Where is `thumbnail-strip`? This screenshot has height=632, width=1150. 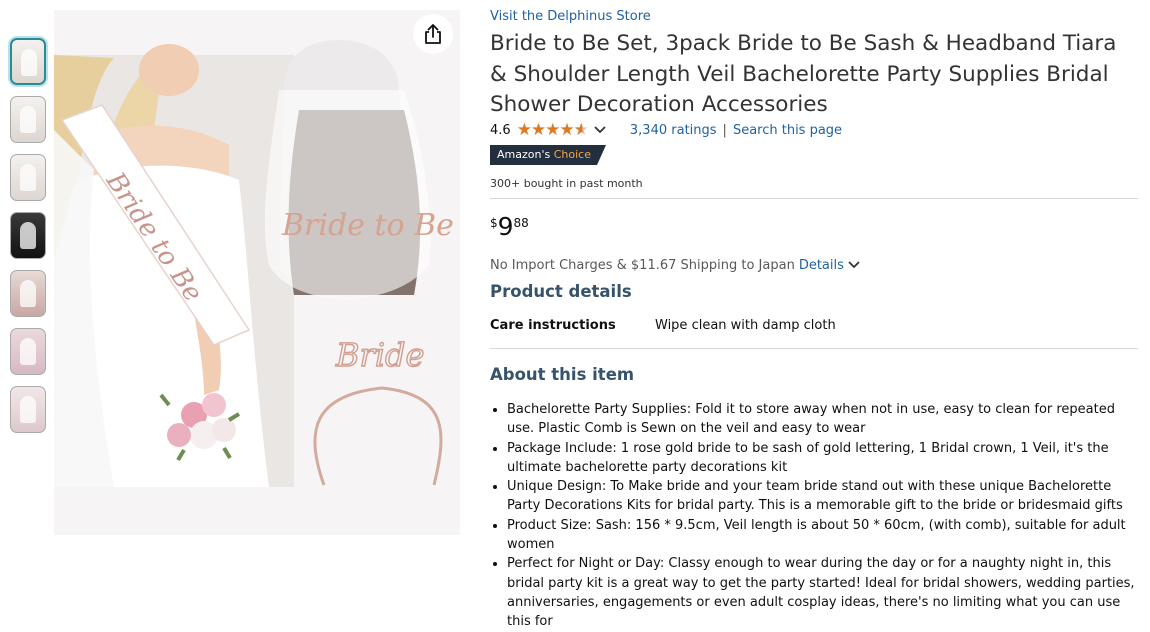
thumbnail-strip is located at coordinates (30, 241).